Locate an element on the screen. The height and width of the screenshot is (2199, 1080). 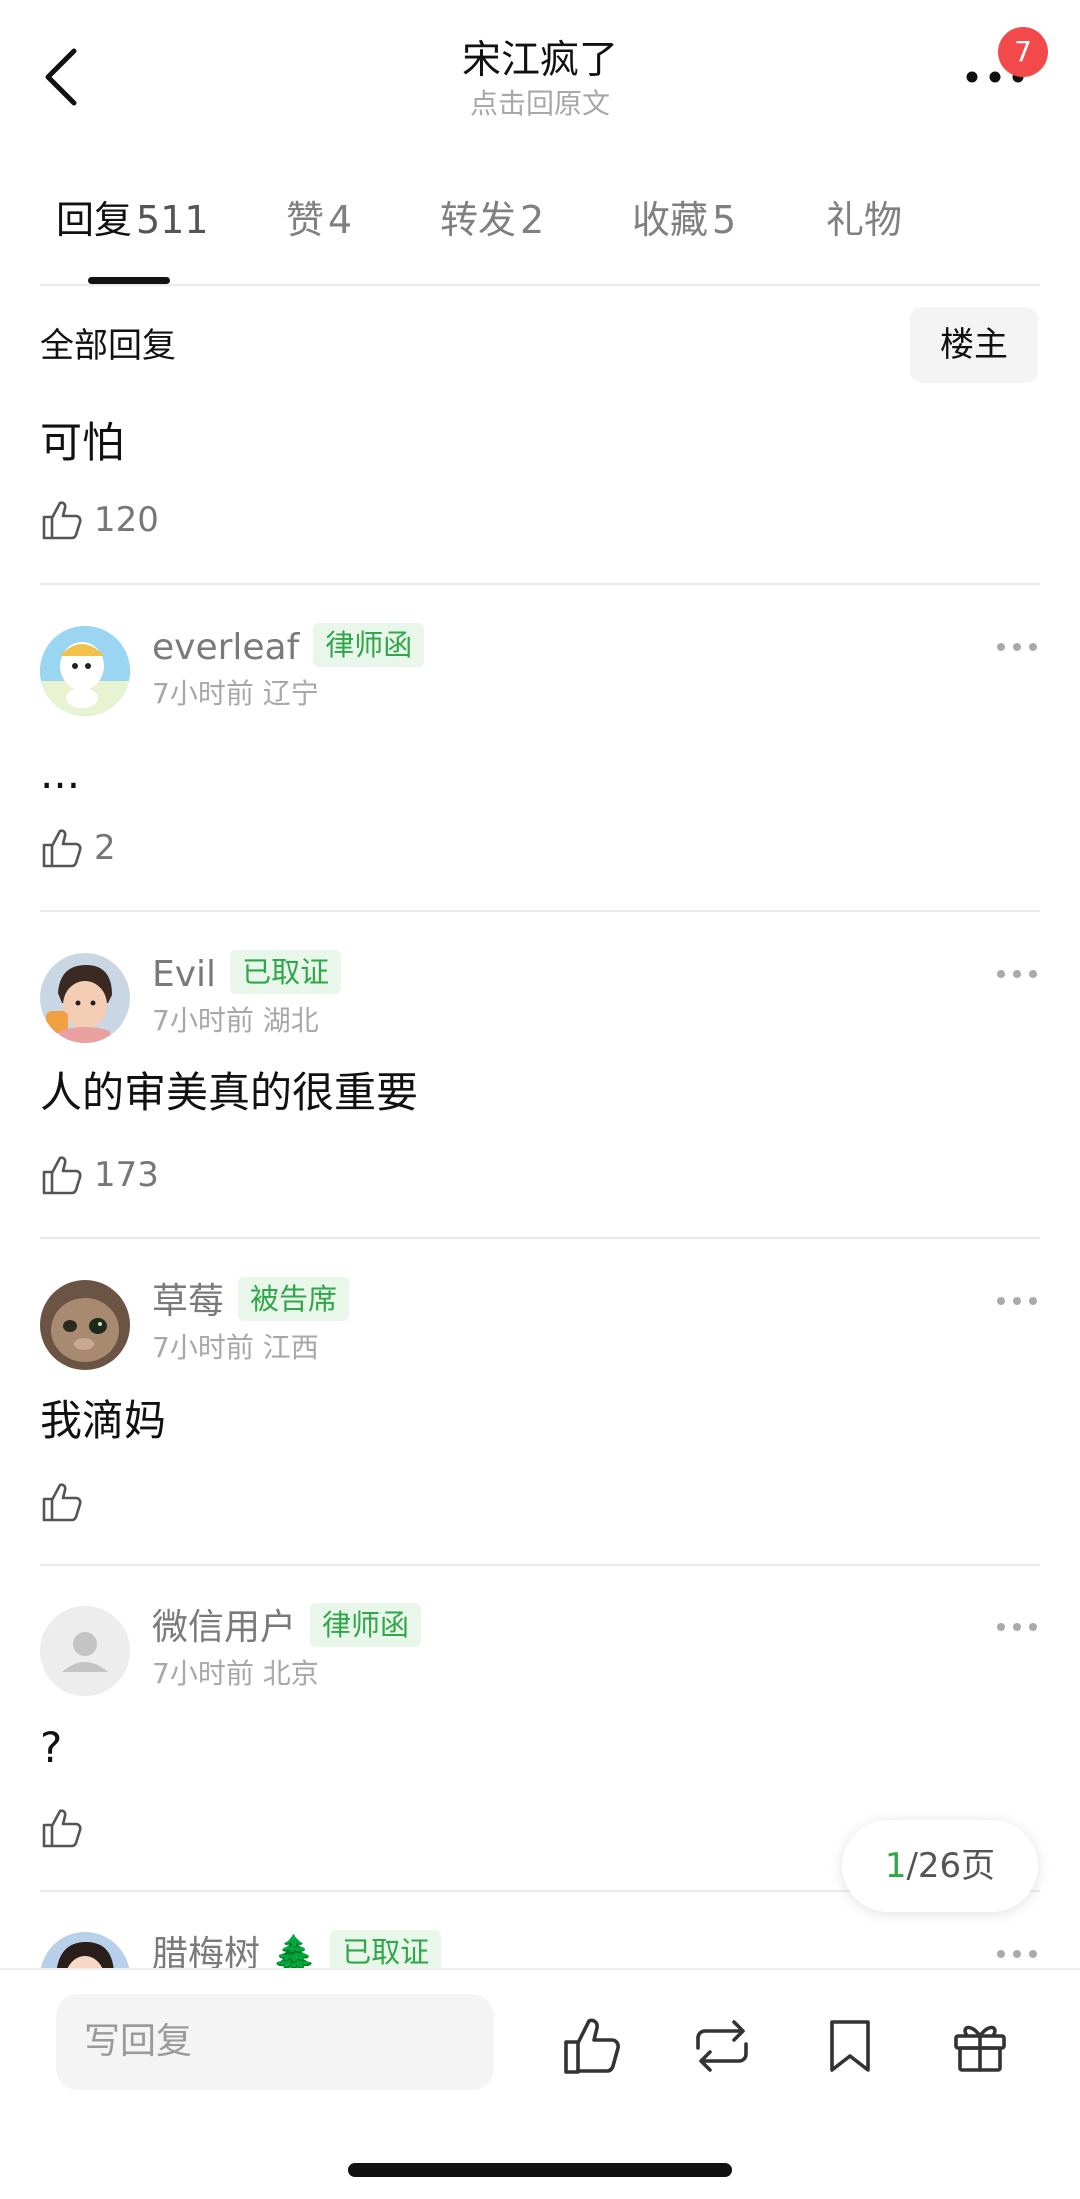
tab-reposts: 转发 2 is located at coordinates (492, 220).